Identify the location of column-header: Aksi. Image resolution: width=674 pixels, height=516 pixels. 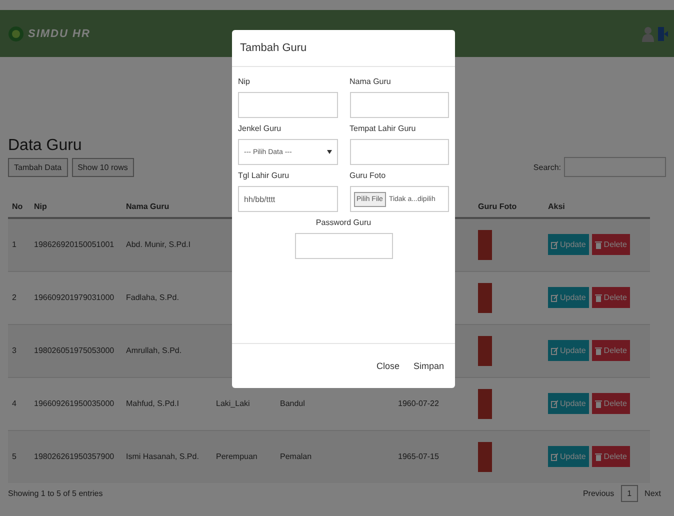
(556, 206).